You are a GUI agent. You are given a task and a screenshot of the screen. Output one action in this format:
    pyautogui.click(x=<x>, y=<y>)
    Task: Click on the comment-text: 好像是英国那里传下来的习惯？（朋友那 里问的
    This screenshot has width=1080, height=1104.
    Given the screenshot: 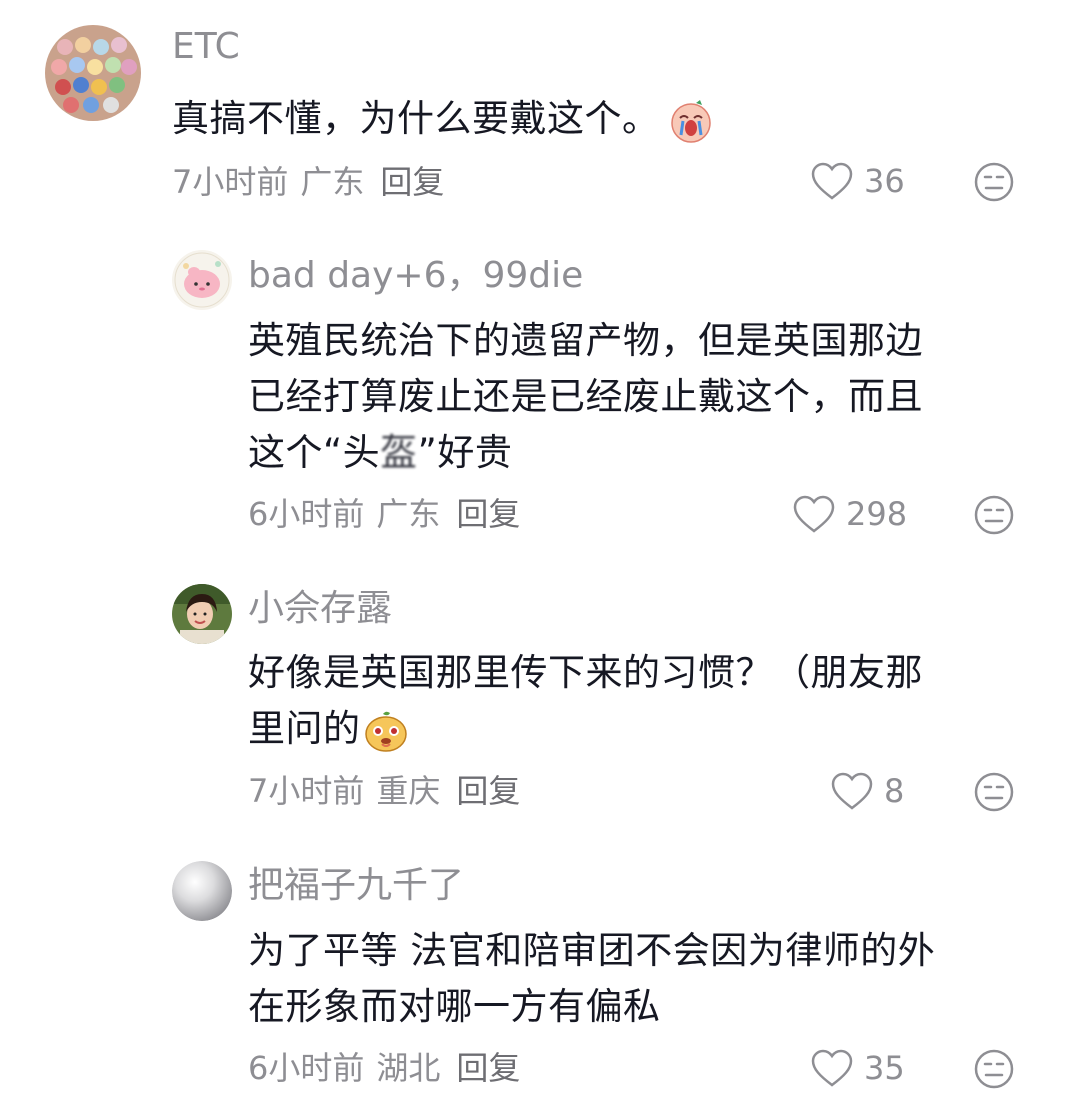 What is the action you would take?
    pyautogui.click(x=633, y=701)
    